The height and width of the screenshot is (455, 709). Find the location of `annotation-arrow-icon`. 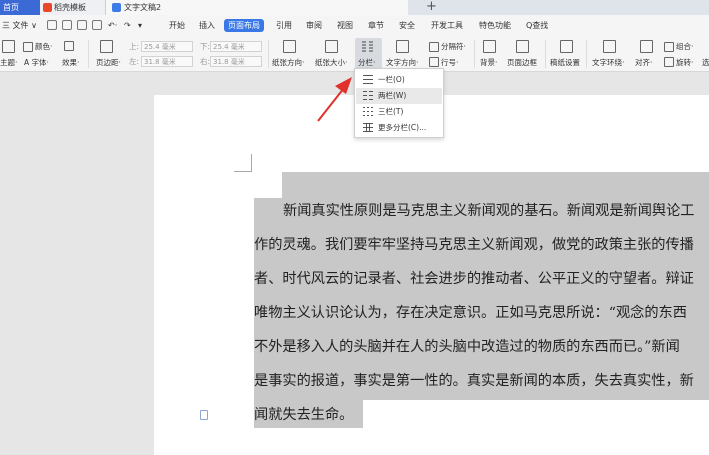

annotation-arrow-icon is located at coordinates (334, 99).